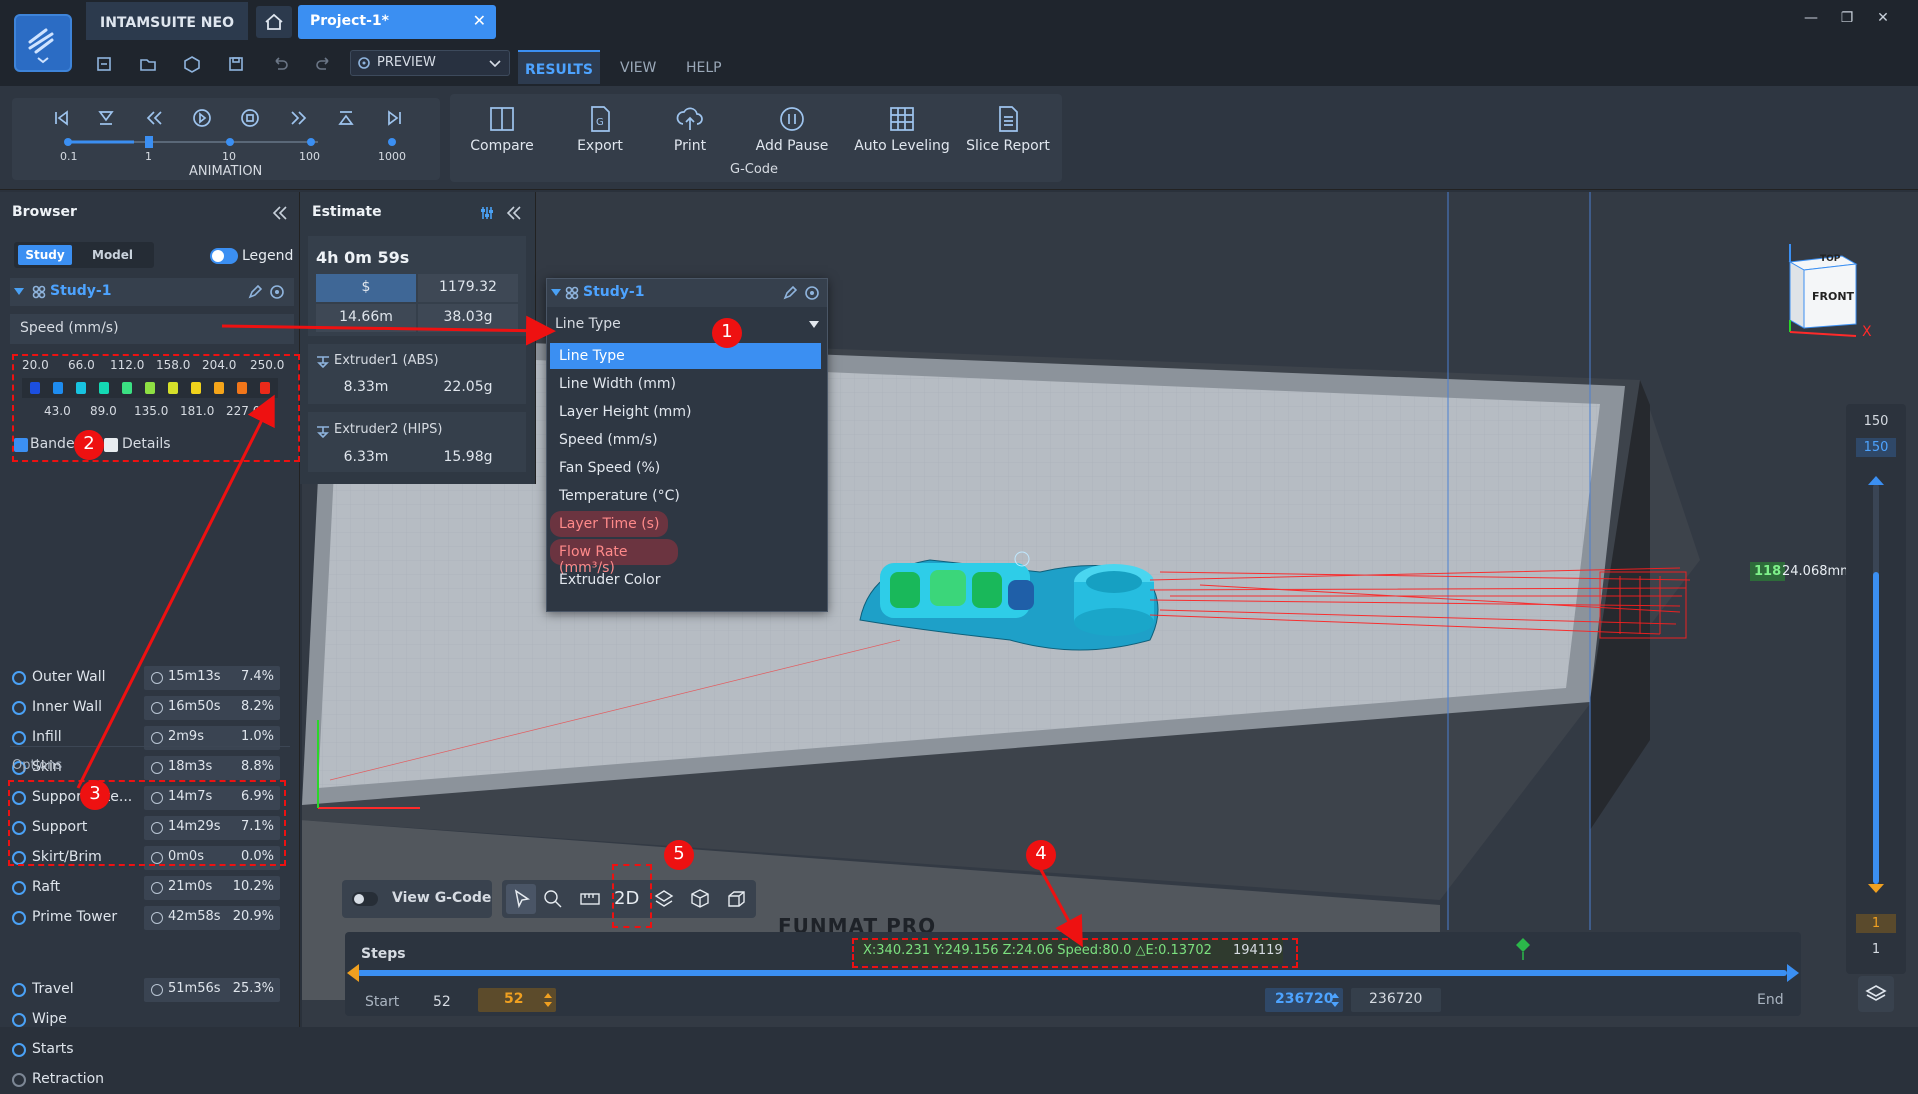  Describe the element at coordinates (679, 855) in the screenshot. I see `annotation-marker: 5` at that location.